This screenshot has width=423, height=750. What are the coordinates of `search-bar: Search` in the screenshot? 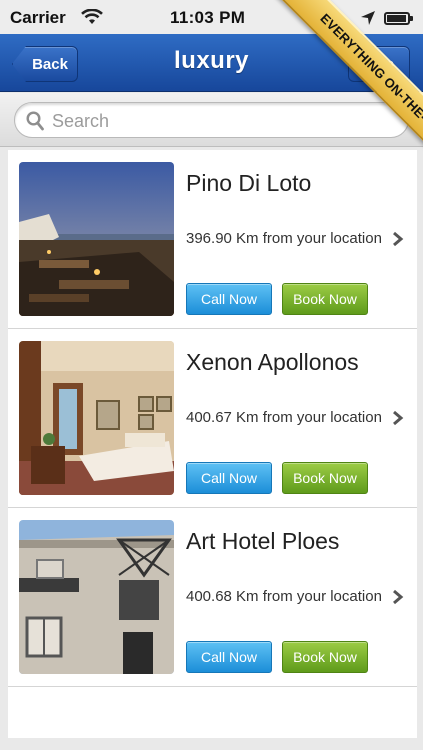 It's located at (211, 120).